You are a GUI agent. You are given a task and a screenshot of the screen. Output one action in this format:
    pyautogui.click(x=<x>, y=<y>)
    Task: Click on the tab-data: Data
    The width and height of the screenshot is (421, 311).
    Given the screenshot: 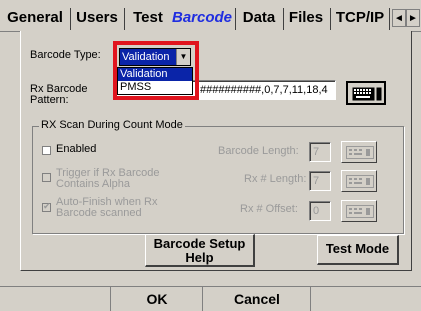 What is the action you would take?
    pyautogui.click(x=259, y=19)
    